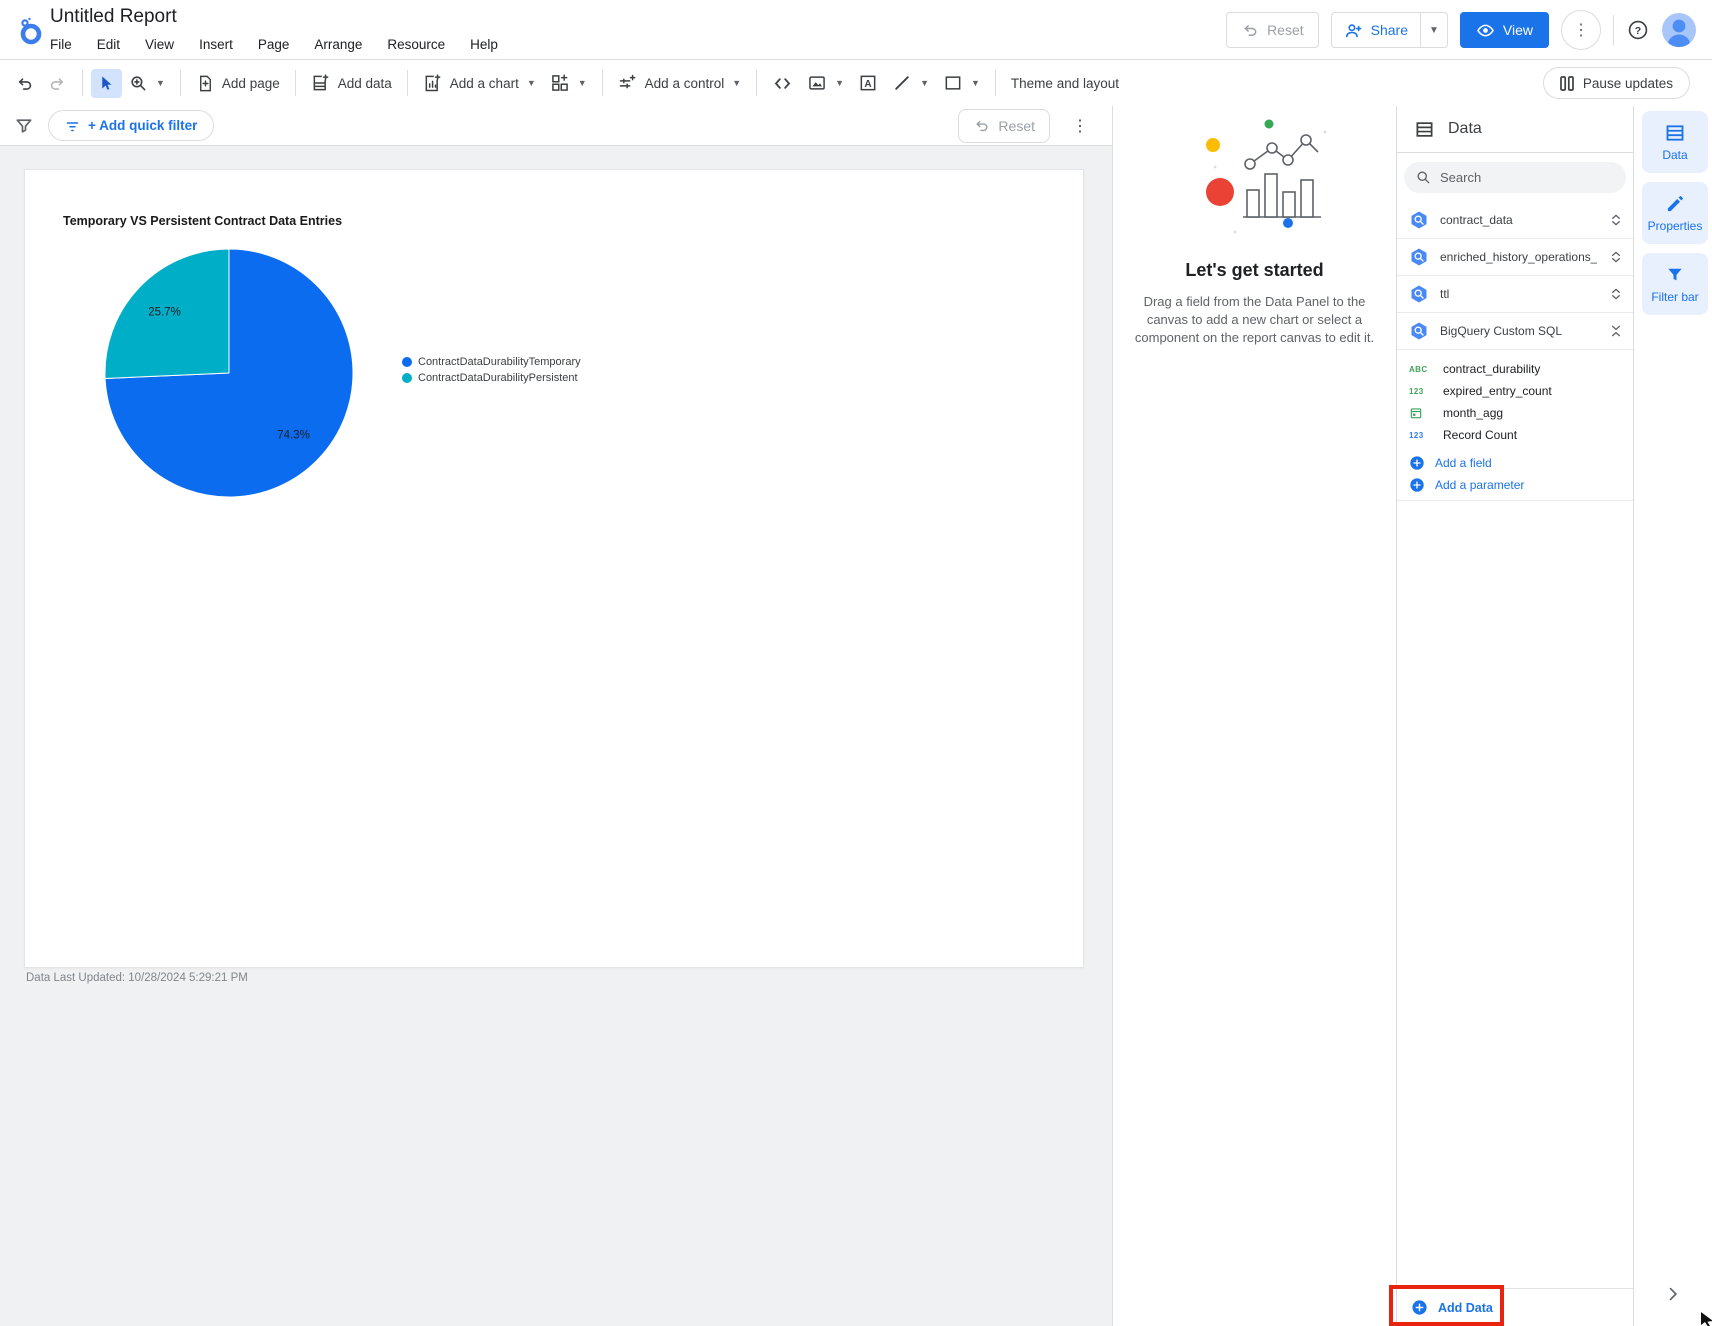 The width and height of the screenshot is (1712, 1326). What do you see at coordinates (216, 44) in the screenshot?
I see `menu-insert: Insert` at bounding box center [216, 44].